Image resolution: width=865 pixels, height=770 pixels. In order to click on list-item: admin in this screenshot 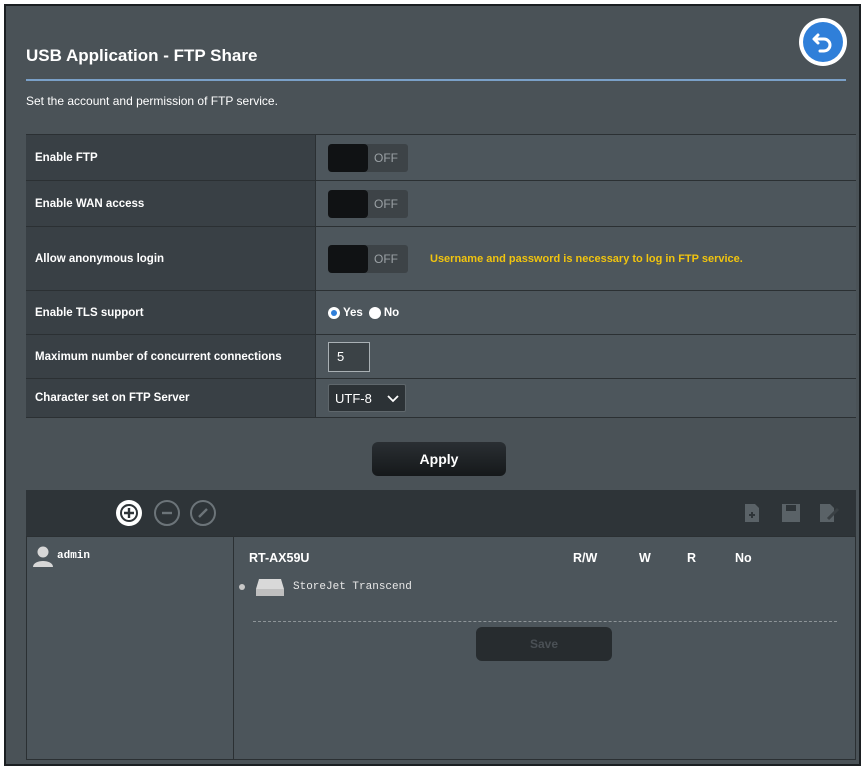, I will do `click(61, 556)`.